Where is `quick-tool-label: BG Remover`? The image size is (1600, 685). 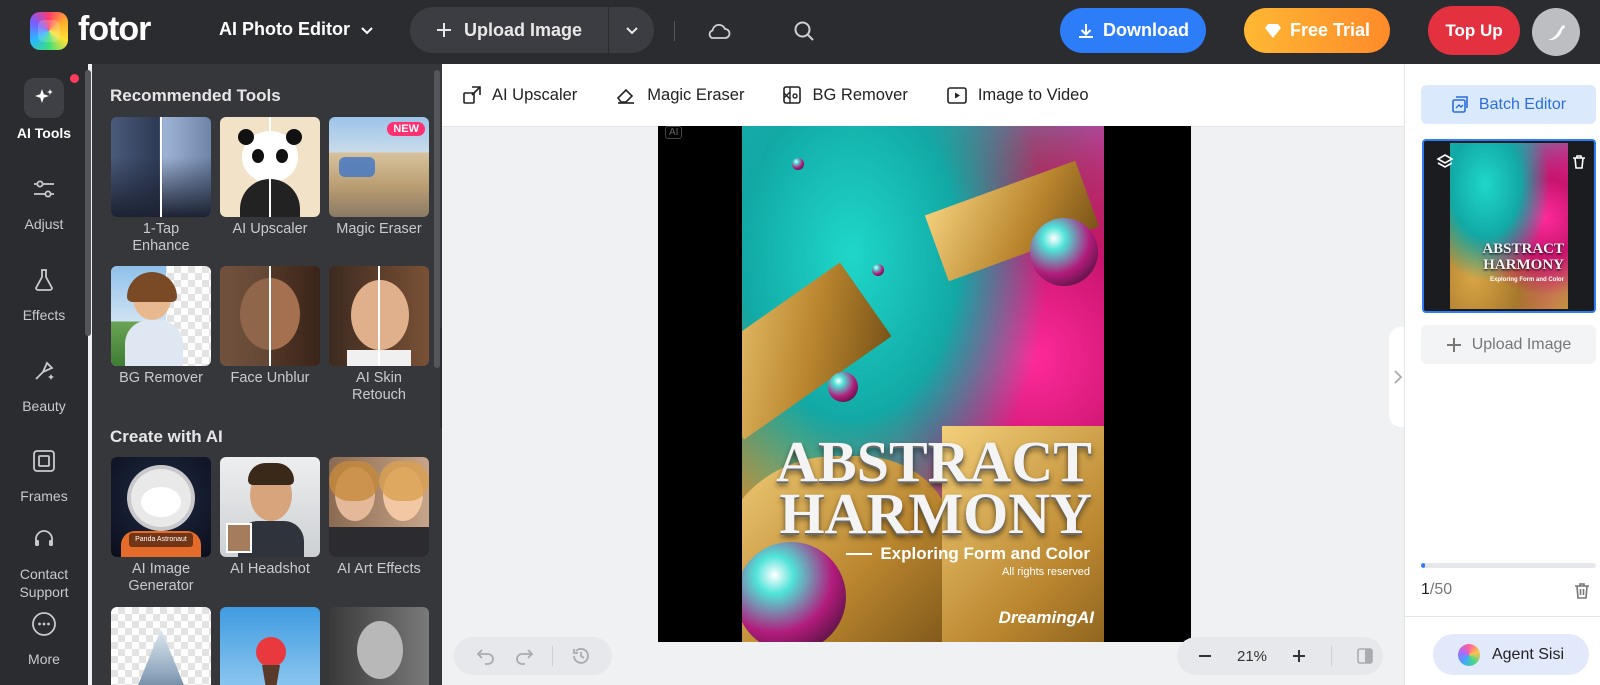 quick-tool-label: BG Remover is located at coordinates (860, 94).